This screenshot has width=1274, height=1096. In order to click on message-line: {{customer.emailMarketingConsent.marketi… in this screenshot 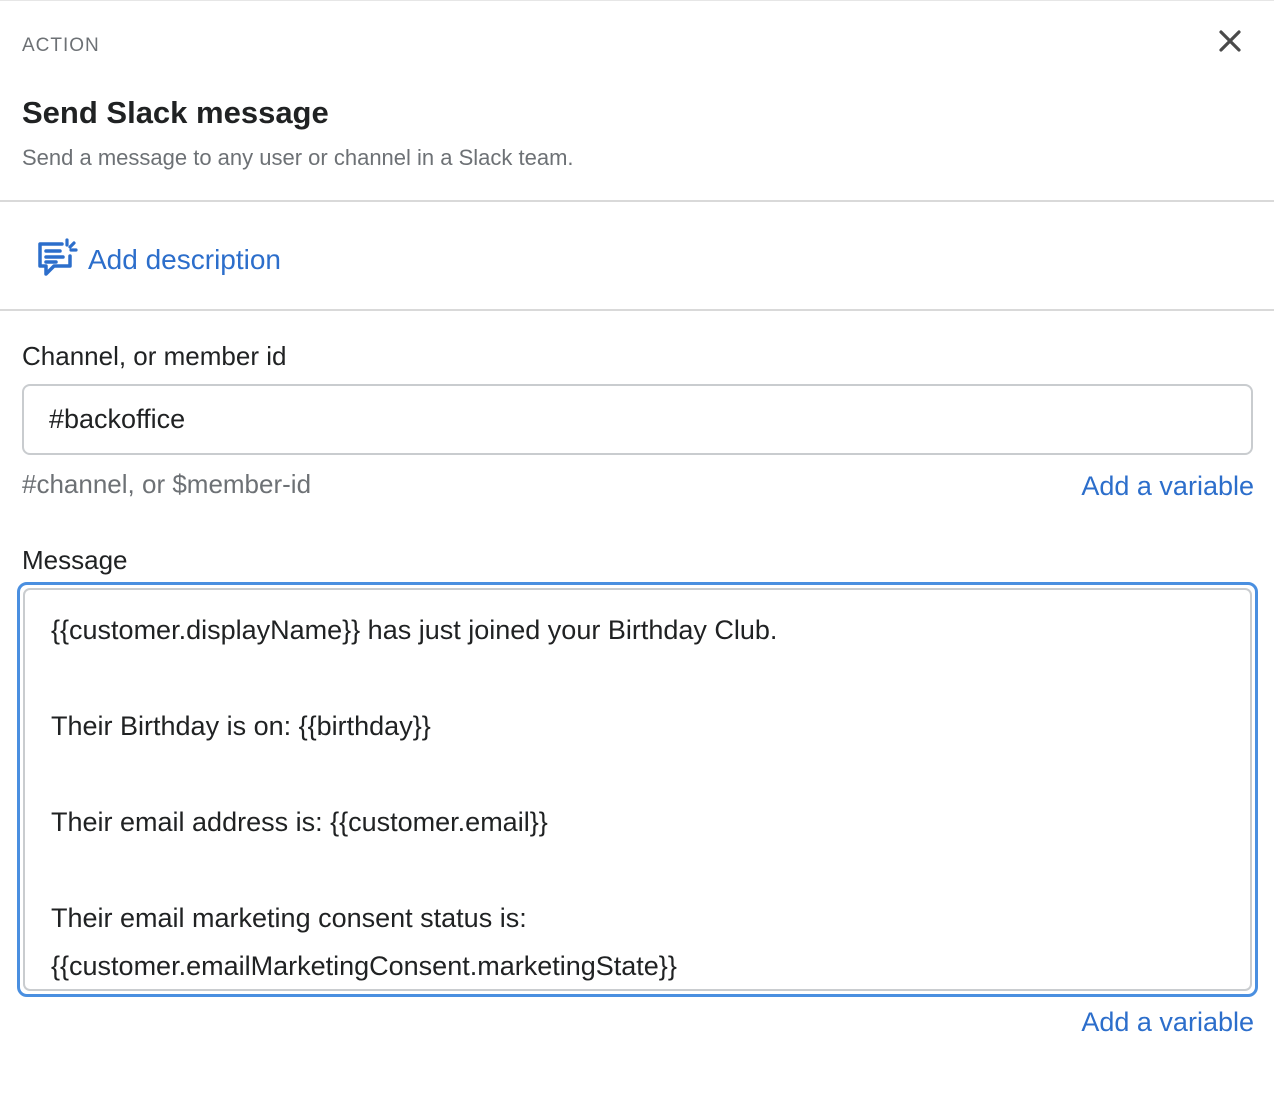, I will do `click(364, 966)`.